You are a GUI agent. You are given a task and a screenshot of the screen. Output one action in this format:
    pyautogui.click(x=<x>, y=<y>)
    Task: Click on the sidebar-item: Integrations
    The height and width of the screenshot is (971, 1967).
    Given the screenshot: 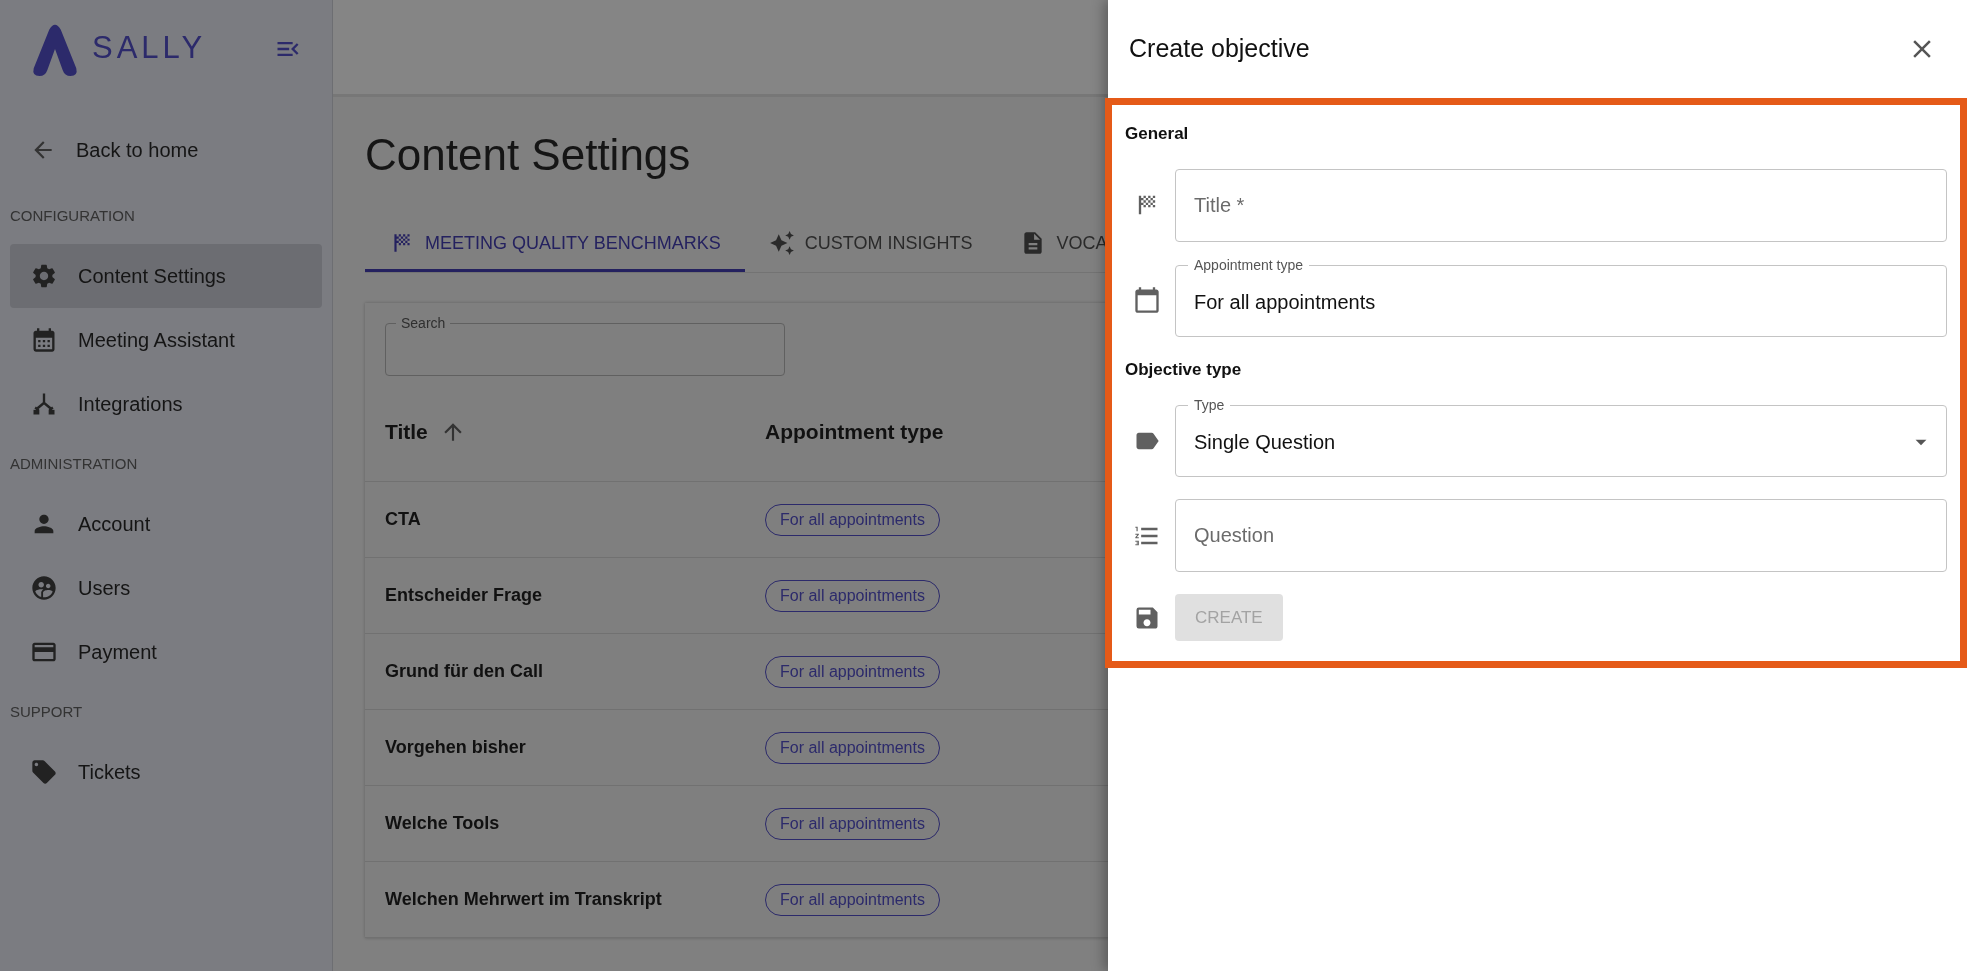 What is the action you would take?
    pyautogui.click(x=166, y=404)
    